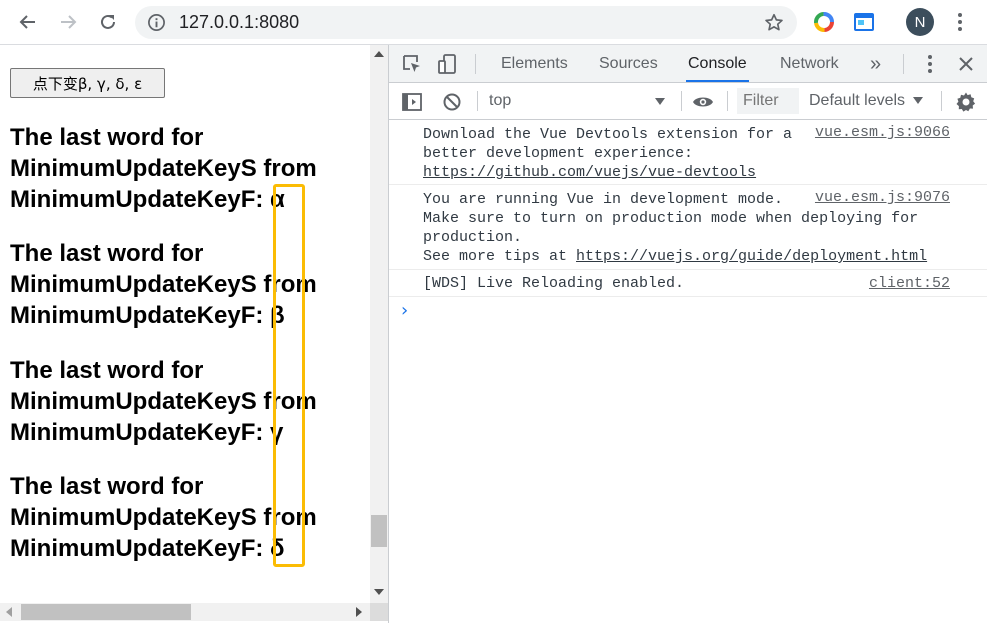  Describe the element at coordinates (466, 22) in the screenshot. I see `address-bar: 127.0.0.1:8080` at that location.